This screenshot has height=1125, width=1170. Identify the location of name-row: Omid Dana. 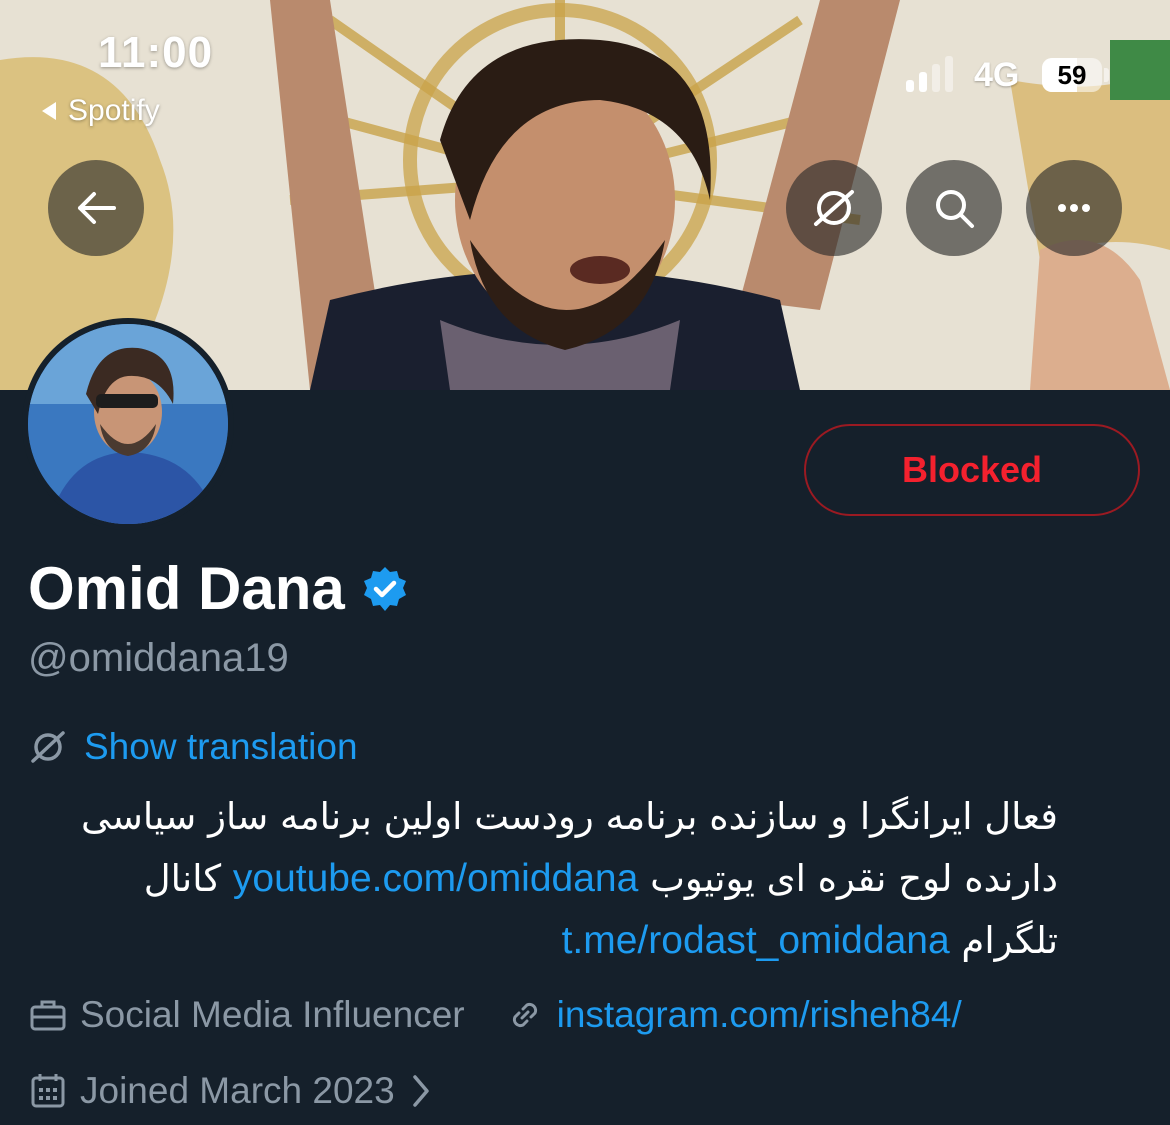
(218, 588).